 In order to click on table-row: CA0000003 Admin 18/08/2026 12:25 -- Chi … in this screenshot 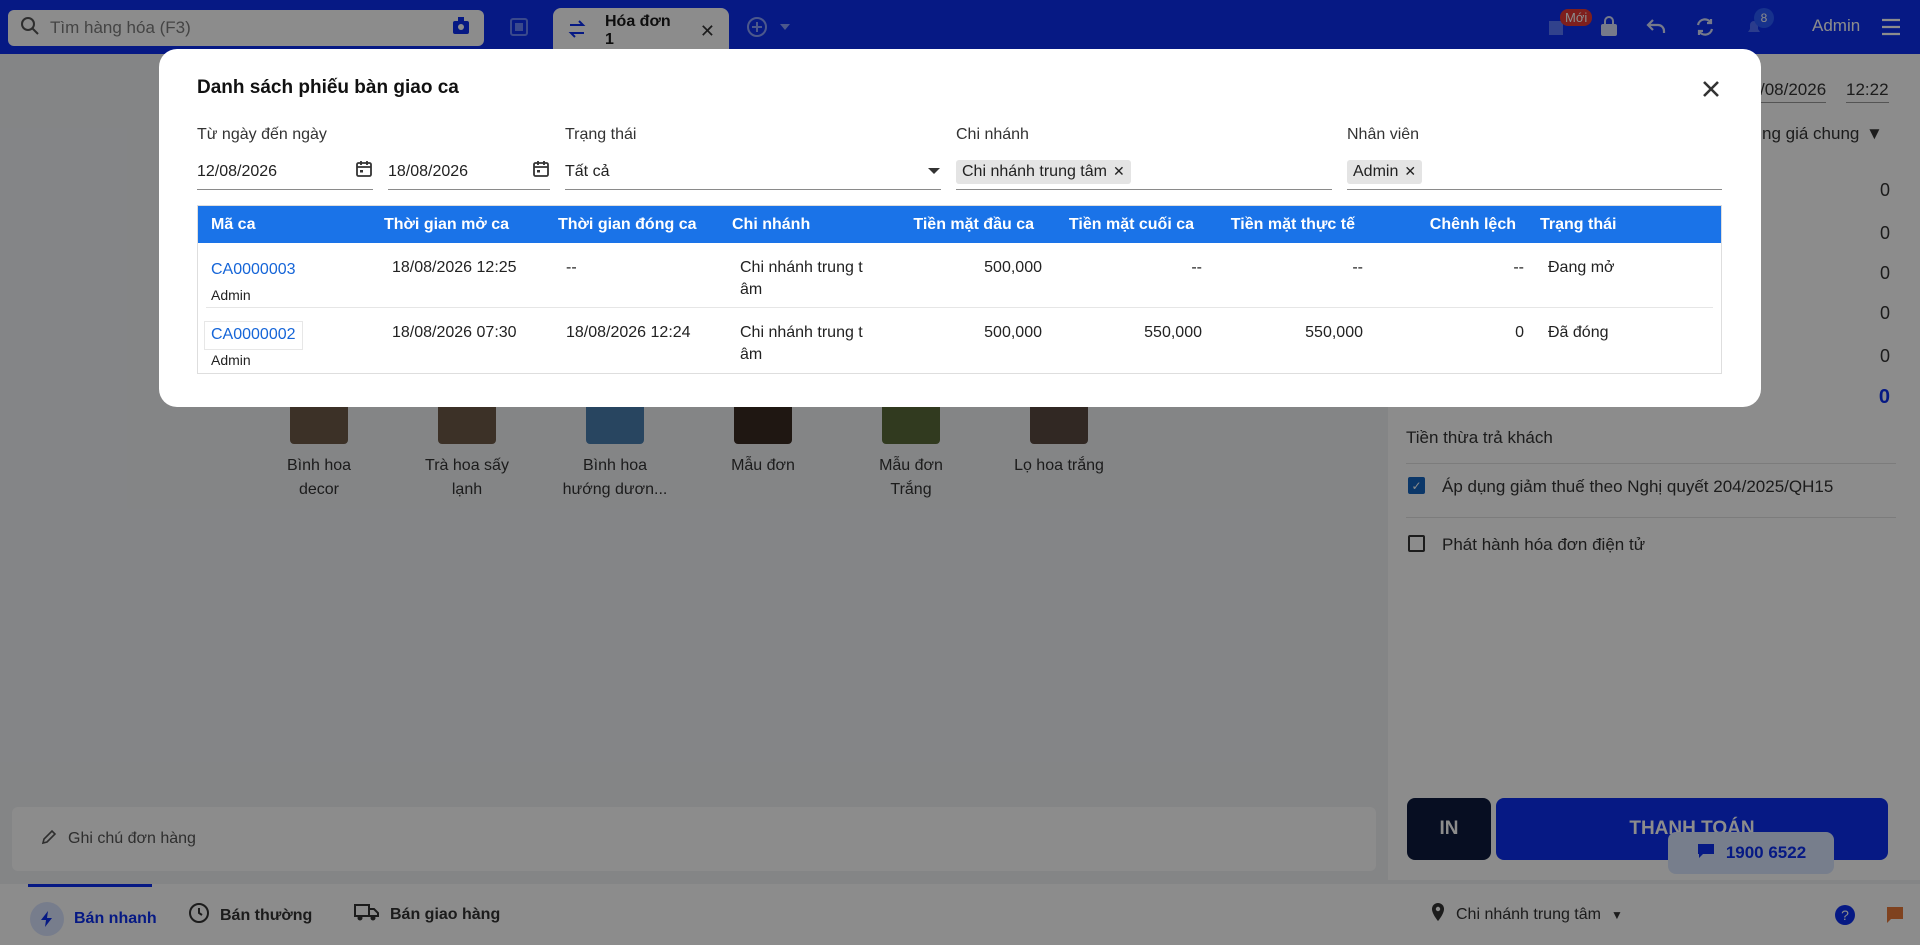, I will do `click(959, 275)`.